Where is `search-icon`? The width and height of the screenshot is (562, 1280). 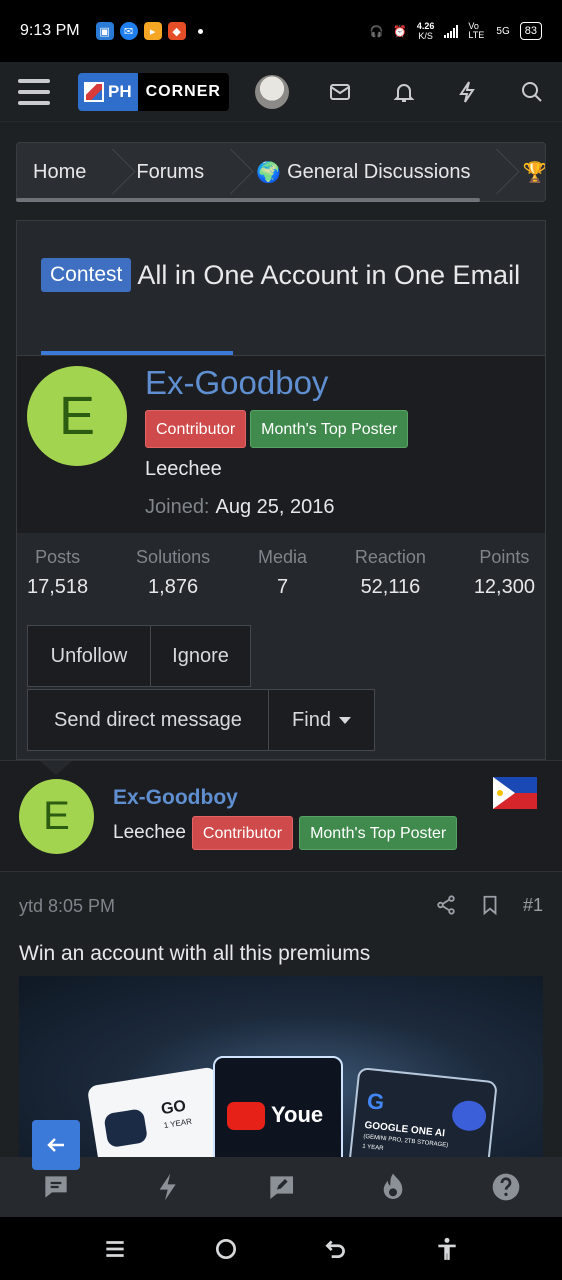
search-icon is located at coordinates (532, 92).